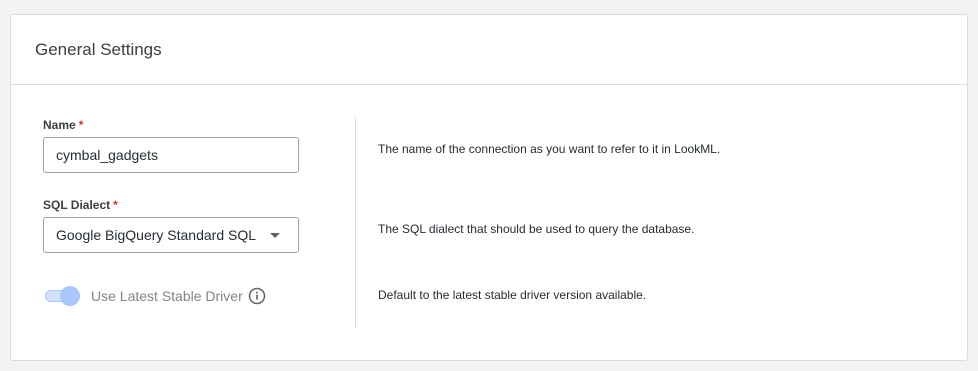  I want to click on use-latest-stable-driver-label: Use Latest Stable Driver, so click(167, 296).